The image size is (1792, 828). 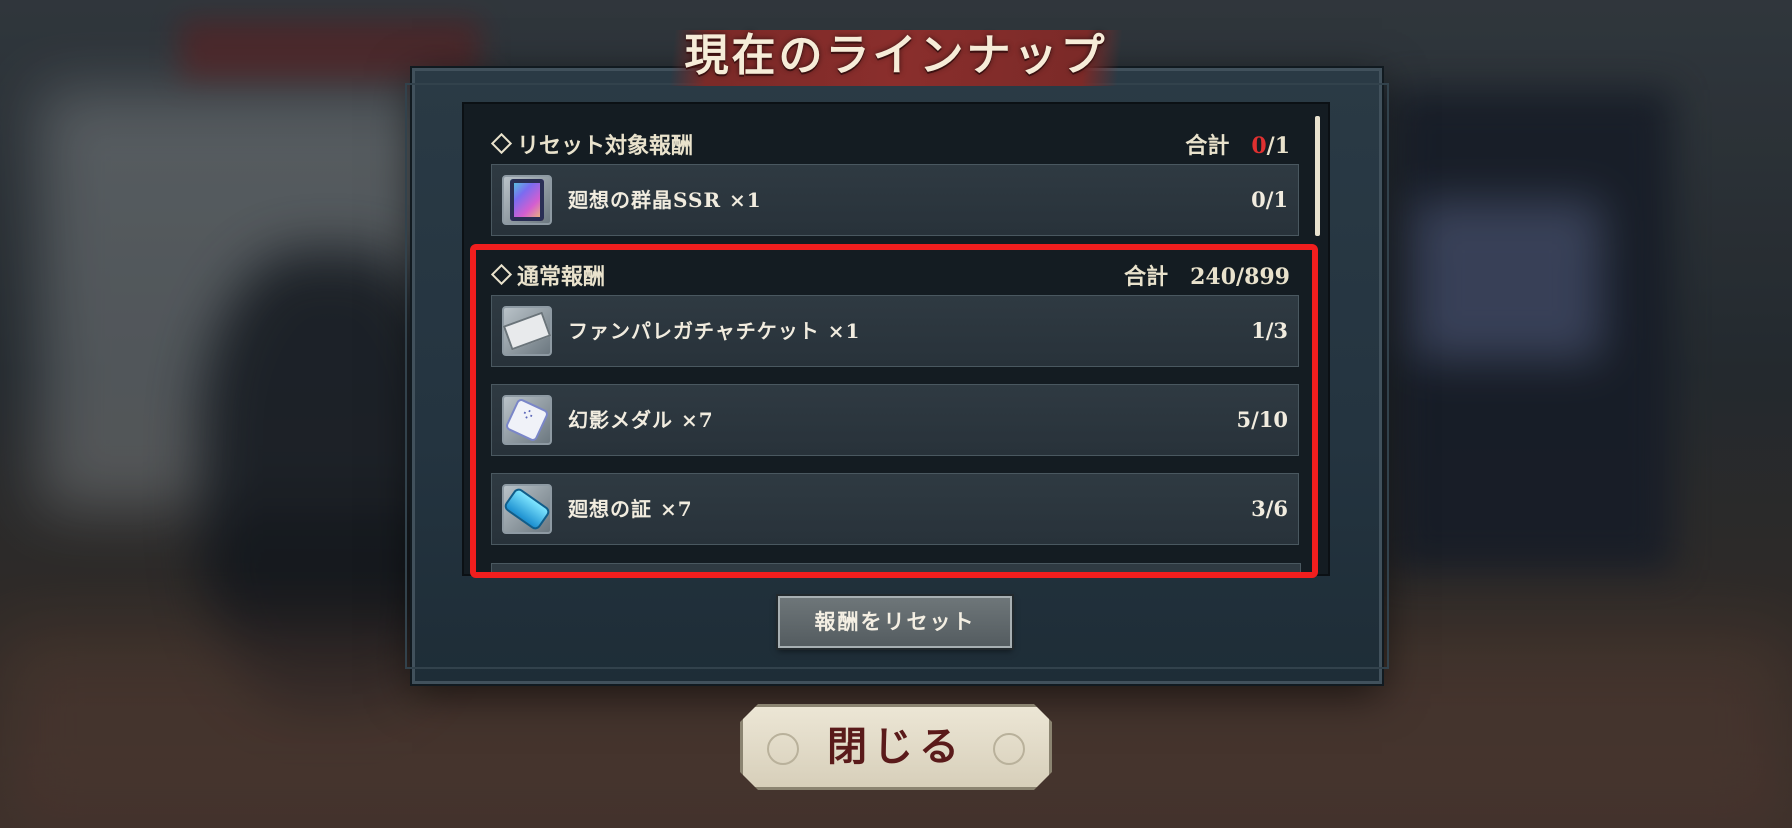 I want to click on close-button: 閉じる, so click(x=896, y=747).